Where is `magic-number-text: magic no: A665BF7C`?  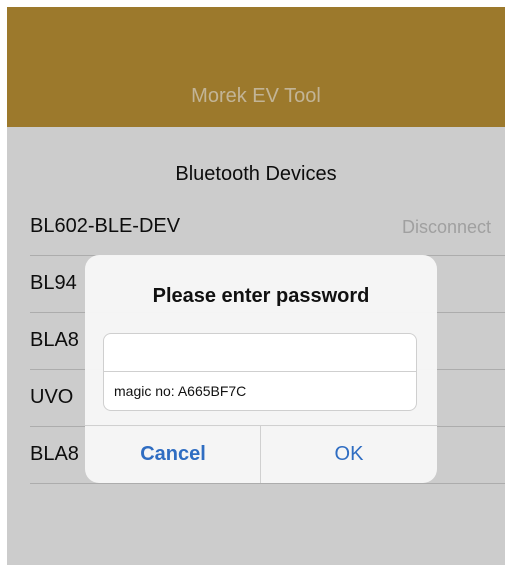
magic-number-text: magic no: A665BF7C is located at coordinates (180, 391).